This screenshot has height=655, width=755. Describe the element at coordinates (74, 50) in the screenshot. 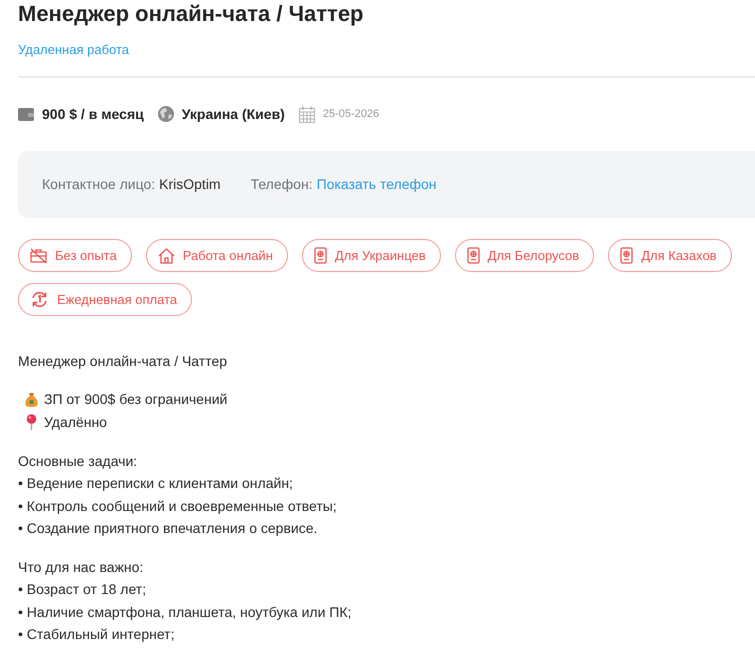

I see `category-link: Удаленная работа` at that location.